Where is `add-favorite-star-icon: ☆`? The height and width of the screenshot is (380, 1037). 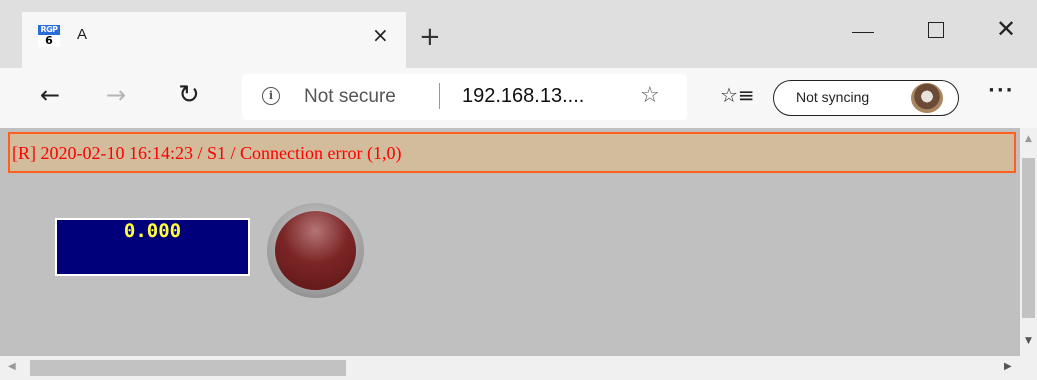
add-favorite-star-icon: ☆ is located at coordinates (650, 96).